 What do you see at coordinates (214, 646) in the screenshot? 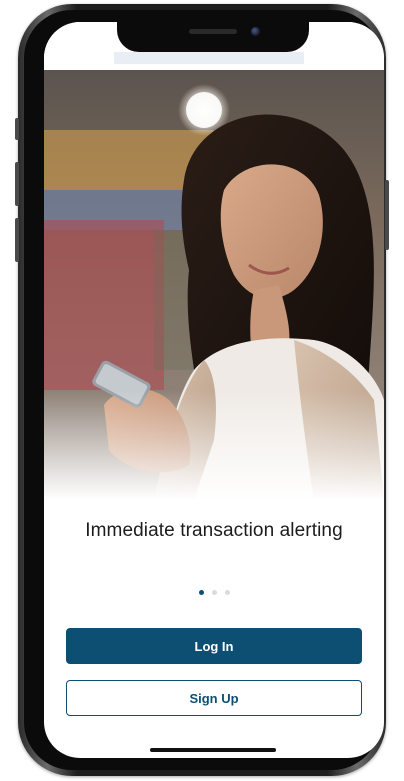
I see `log-in-button: Log In` at bounding box center [214, 646].